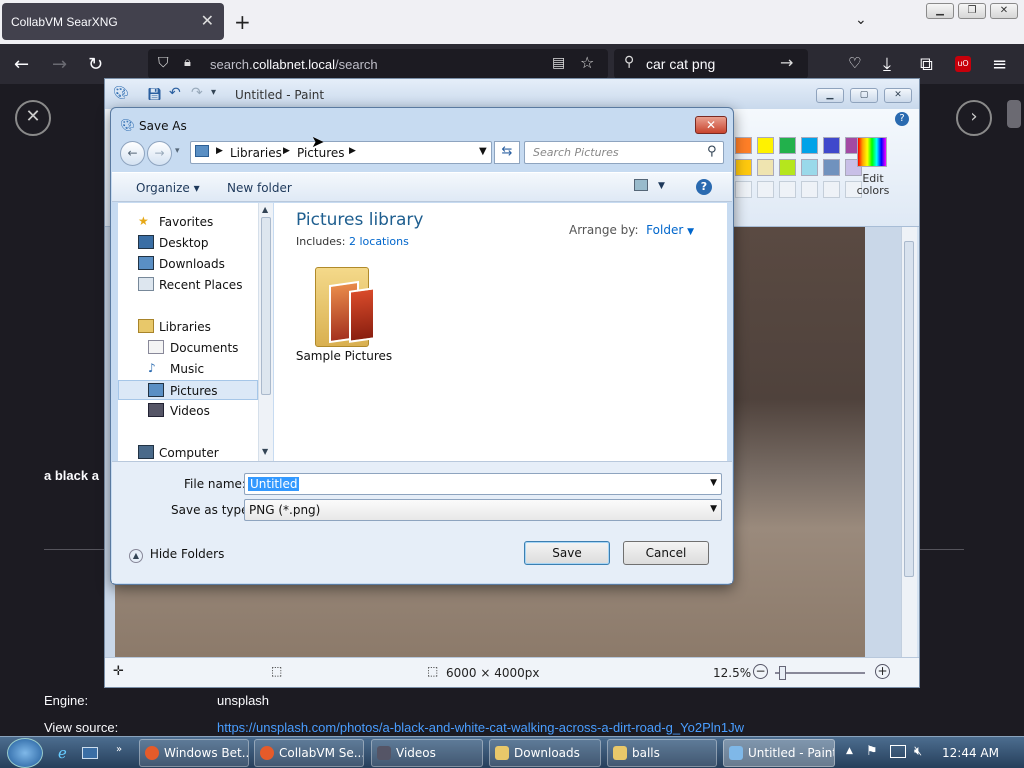  What do you see at coordinates (820, 673) in the screenshot?
I see `zoom-slider` at bounding box center [820, 673].